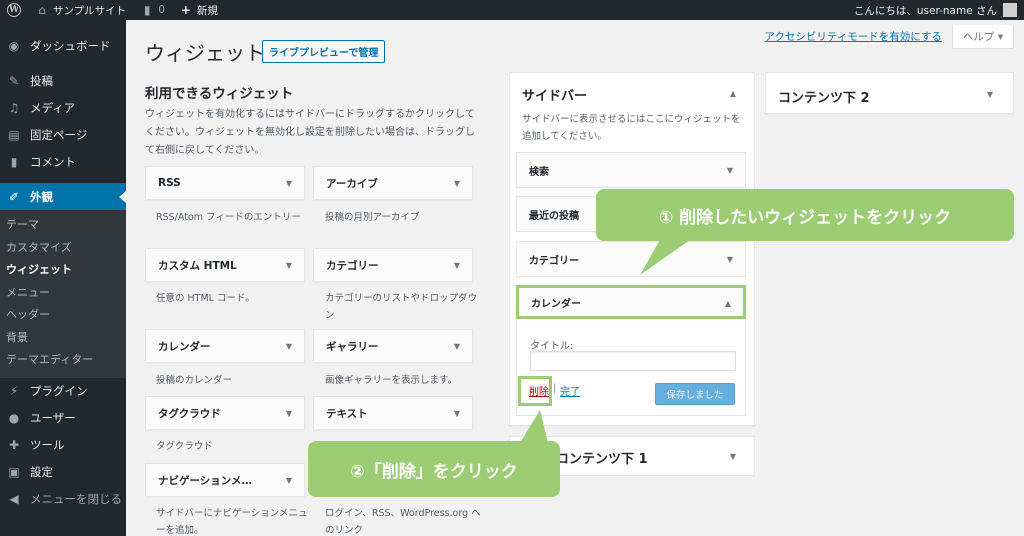 The height and width of the screenshot is (536, 1024). Describe the element at coordinates (63, 270) in the screenshot. I see `submenu-item-widgets: ウィジェット` at that location.